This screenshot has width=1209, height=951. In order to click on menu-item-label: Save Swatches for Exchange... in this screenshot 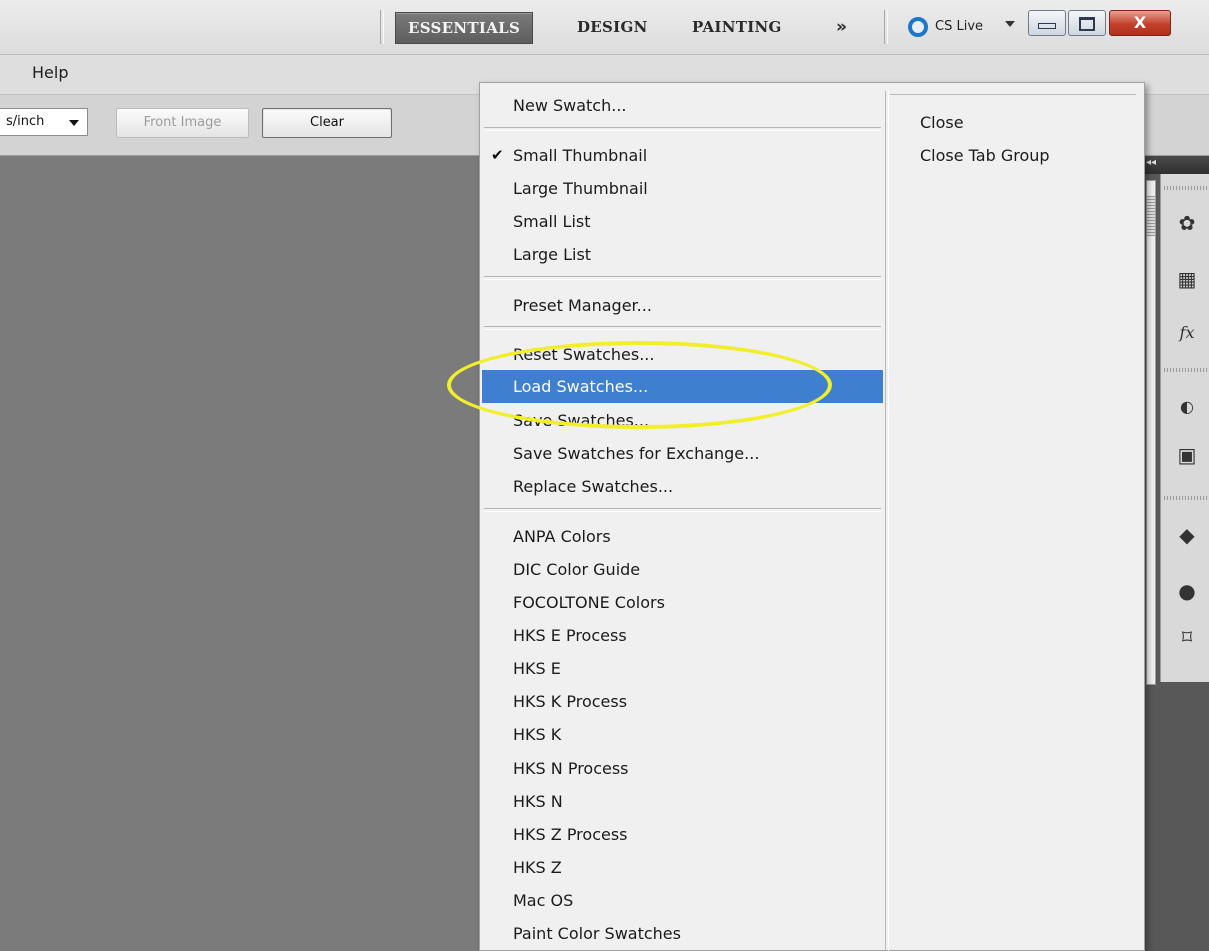, I will do `click(636, 453)`.